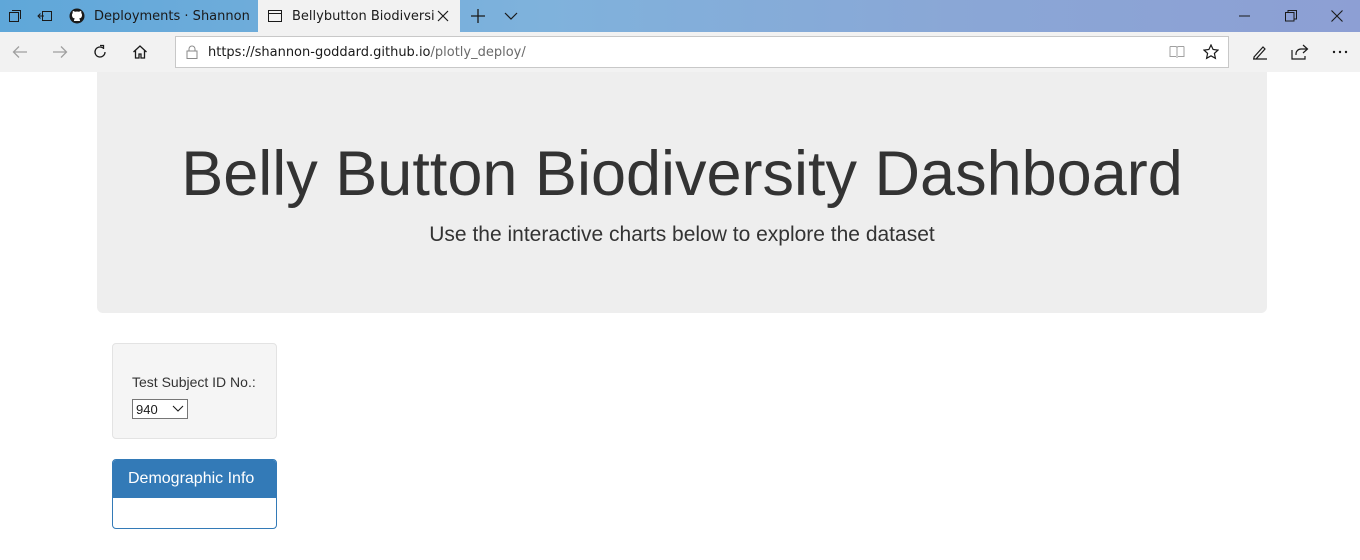 The height and width of the screenshot is (560, 1360). I want to click on home-icon, so click(140, 52).